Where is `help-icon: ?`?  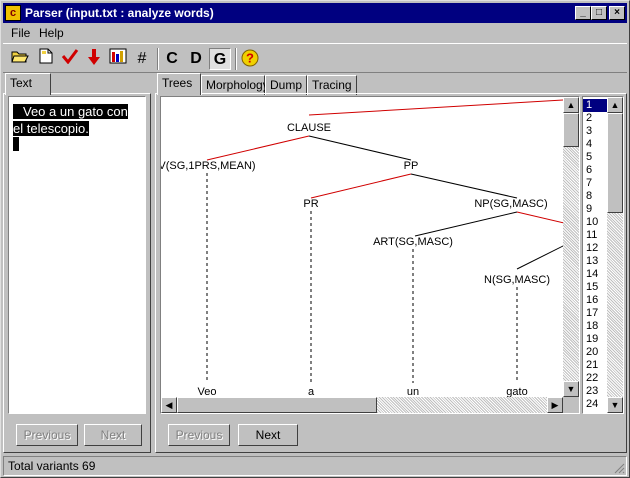 help-icon: ? is located at coordinates (250, 59).